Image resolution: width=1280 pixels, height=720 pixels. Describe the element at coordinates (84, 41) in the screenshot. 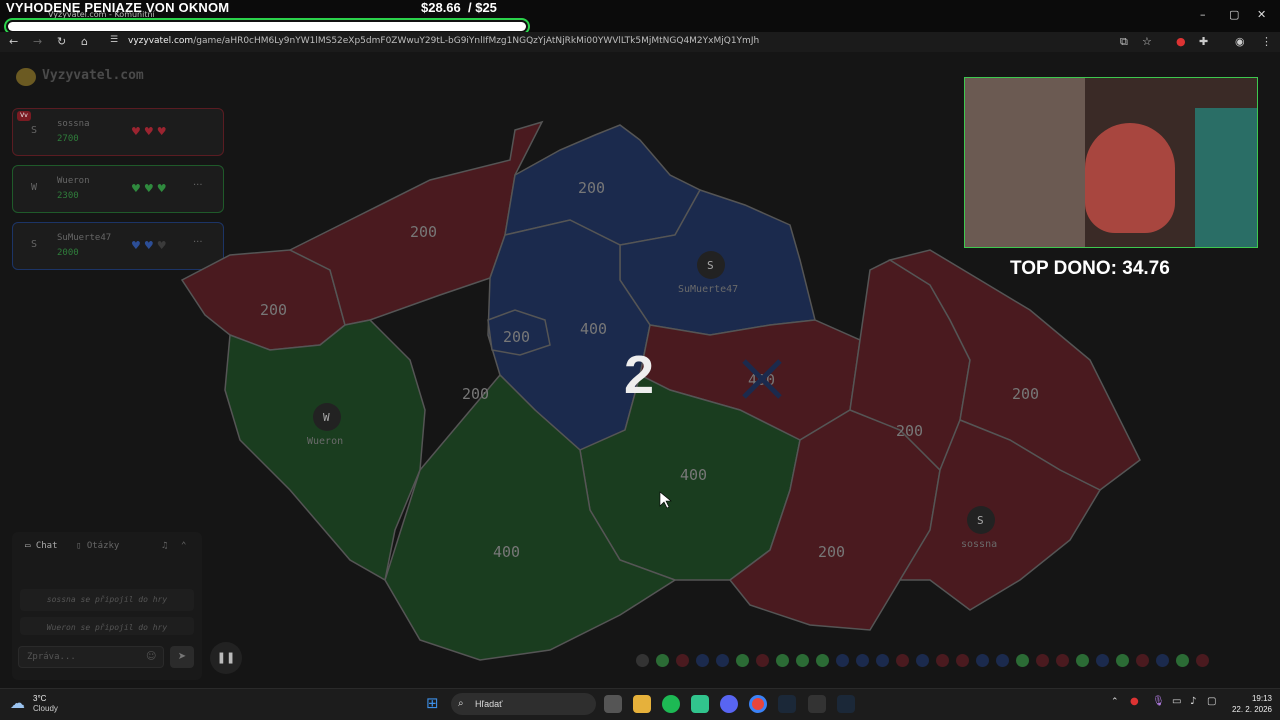

I see `home-icon: ⌂` at that location.